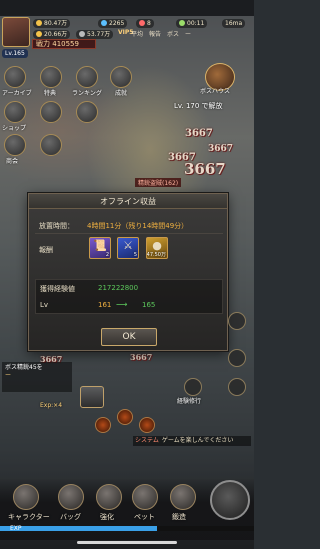 This screenshot has width=320, height=549. Describe the element at coordinates (37, 377) in the screenshot. I see `quest-tracker: ボス精鋭45を ー` at that location.